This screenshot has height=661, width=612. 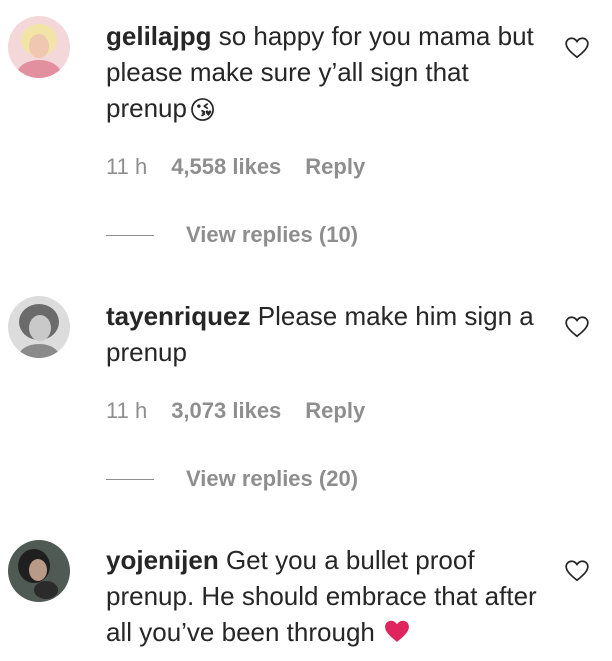 I want to click on view-replies-row: View replies (10), so click(x=232, y=235).